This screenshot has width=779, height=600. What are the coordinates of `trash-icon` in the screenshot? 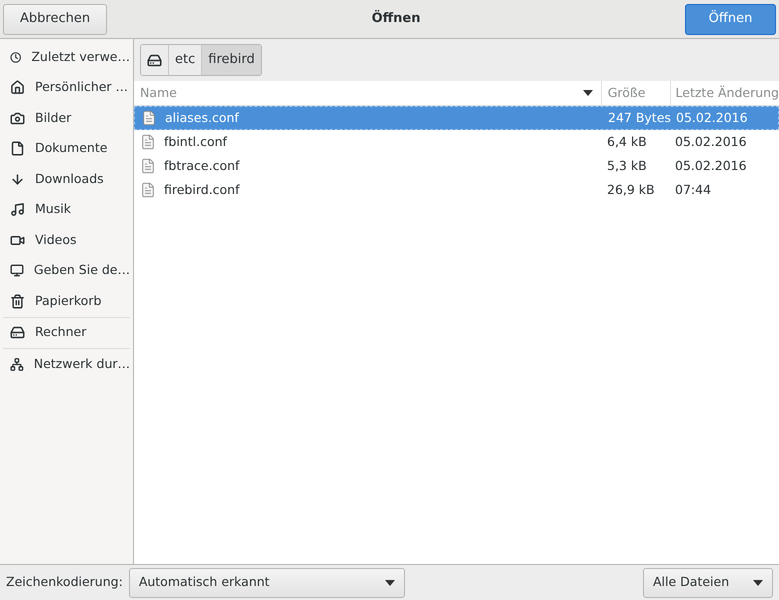 It's located at (17, 301).